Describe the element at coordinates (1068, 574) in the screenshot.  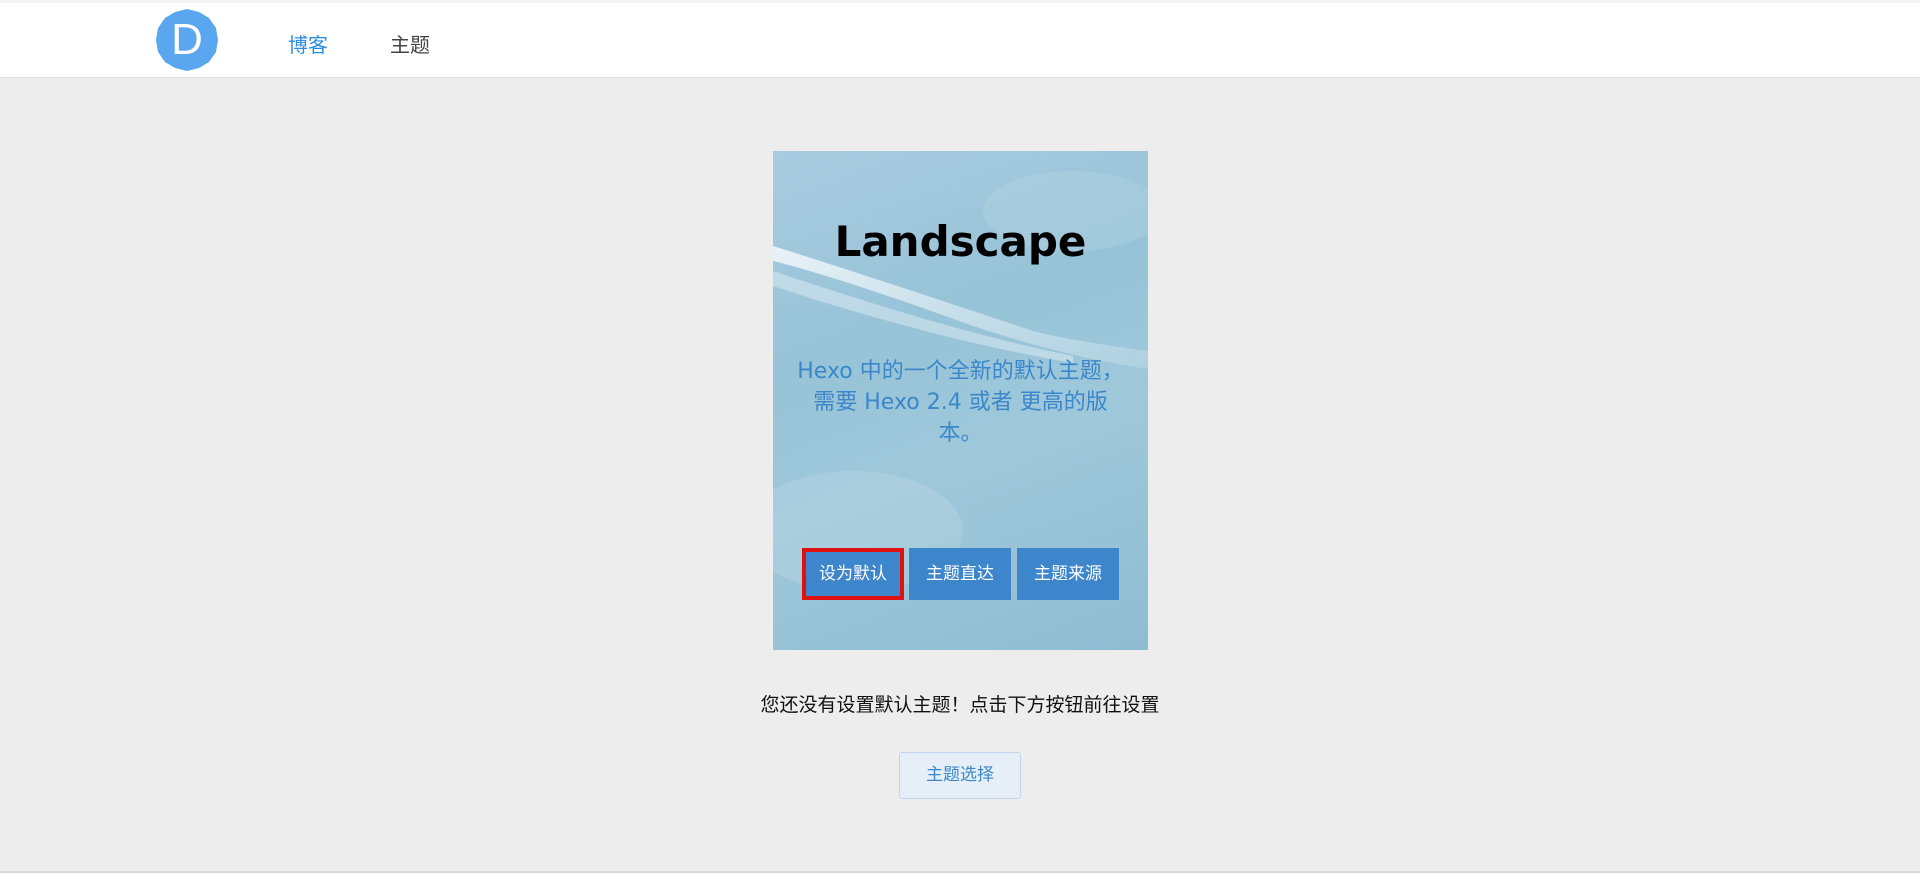
I see `theme-source-button: 主题来源` at that location.